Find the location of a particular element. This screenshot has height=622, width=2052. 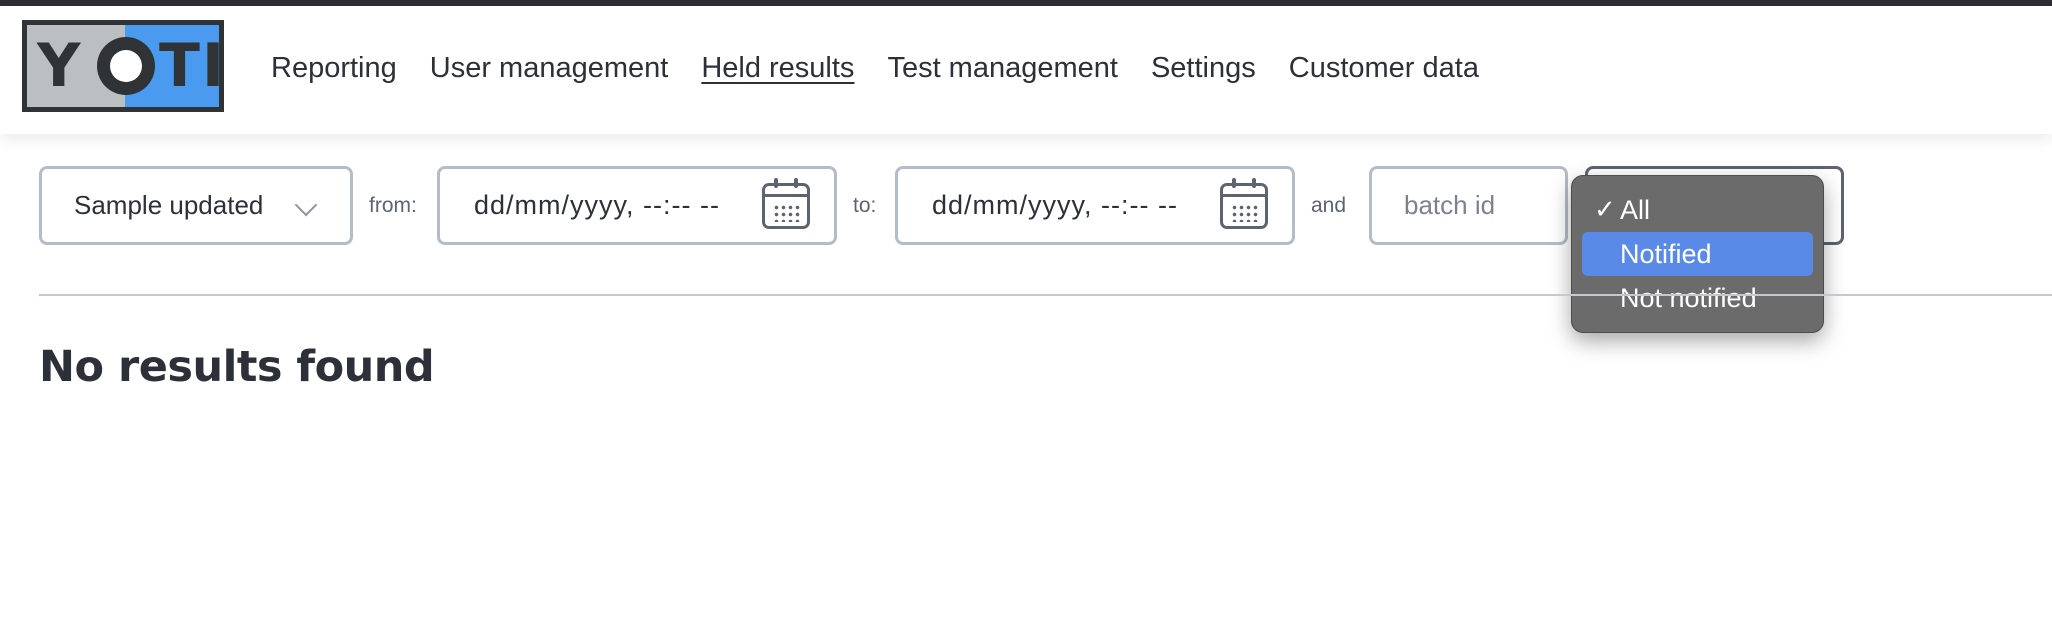

option-not-notified: Not notified is located at coordinates (1697, 298).